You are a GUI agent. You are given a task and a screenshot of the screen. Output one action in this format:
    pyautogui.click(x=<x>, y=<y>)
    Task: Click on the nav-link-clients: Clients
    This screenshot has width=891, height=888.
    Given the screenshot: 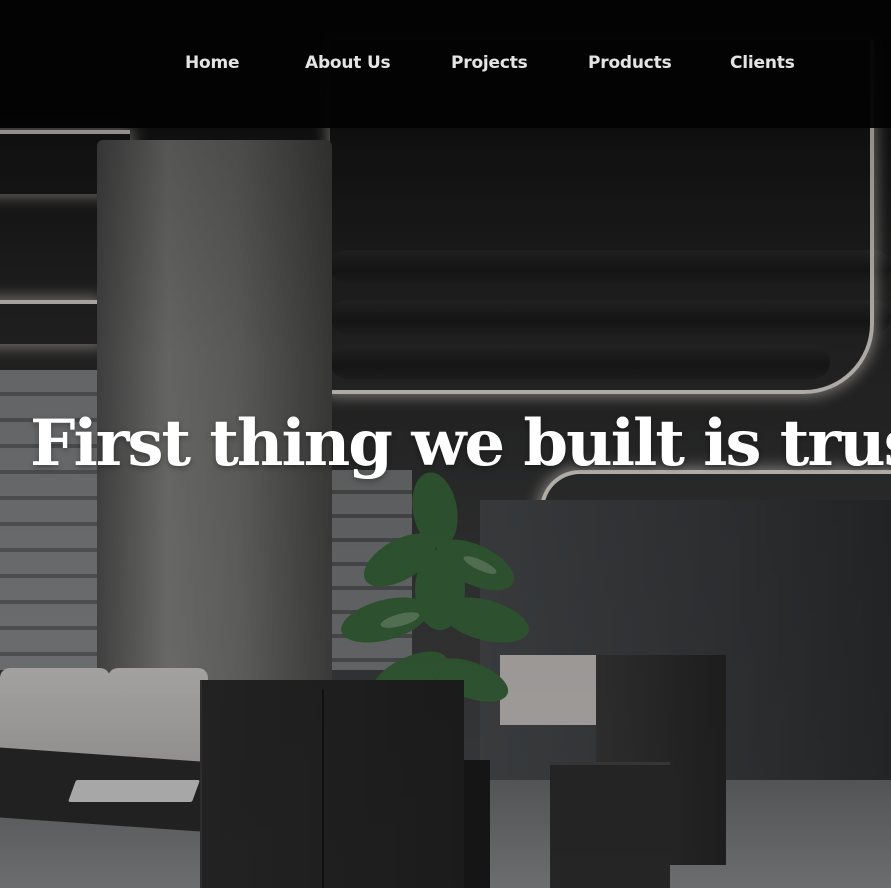 What is the action you would take?
    pyautogui.click(x=762, y=63)
    